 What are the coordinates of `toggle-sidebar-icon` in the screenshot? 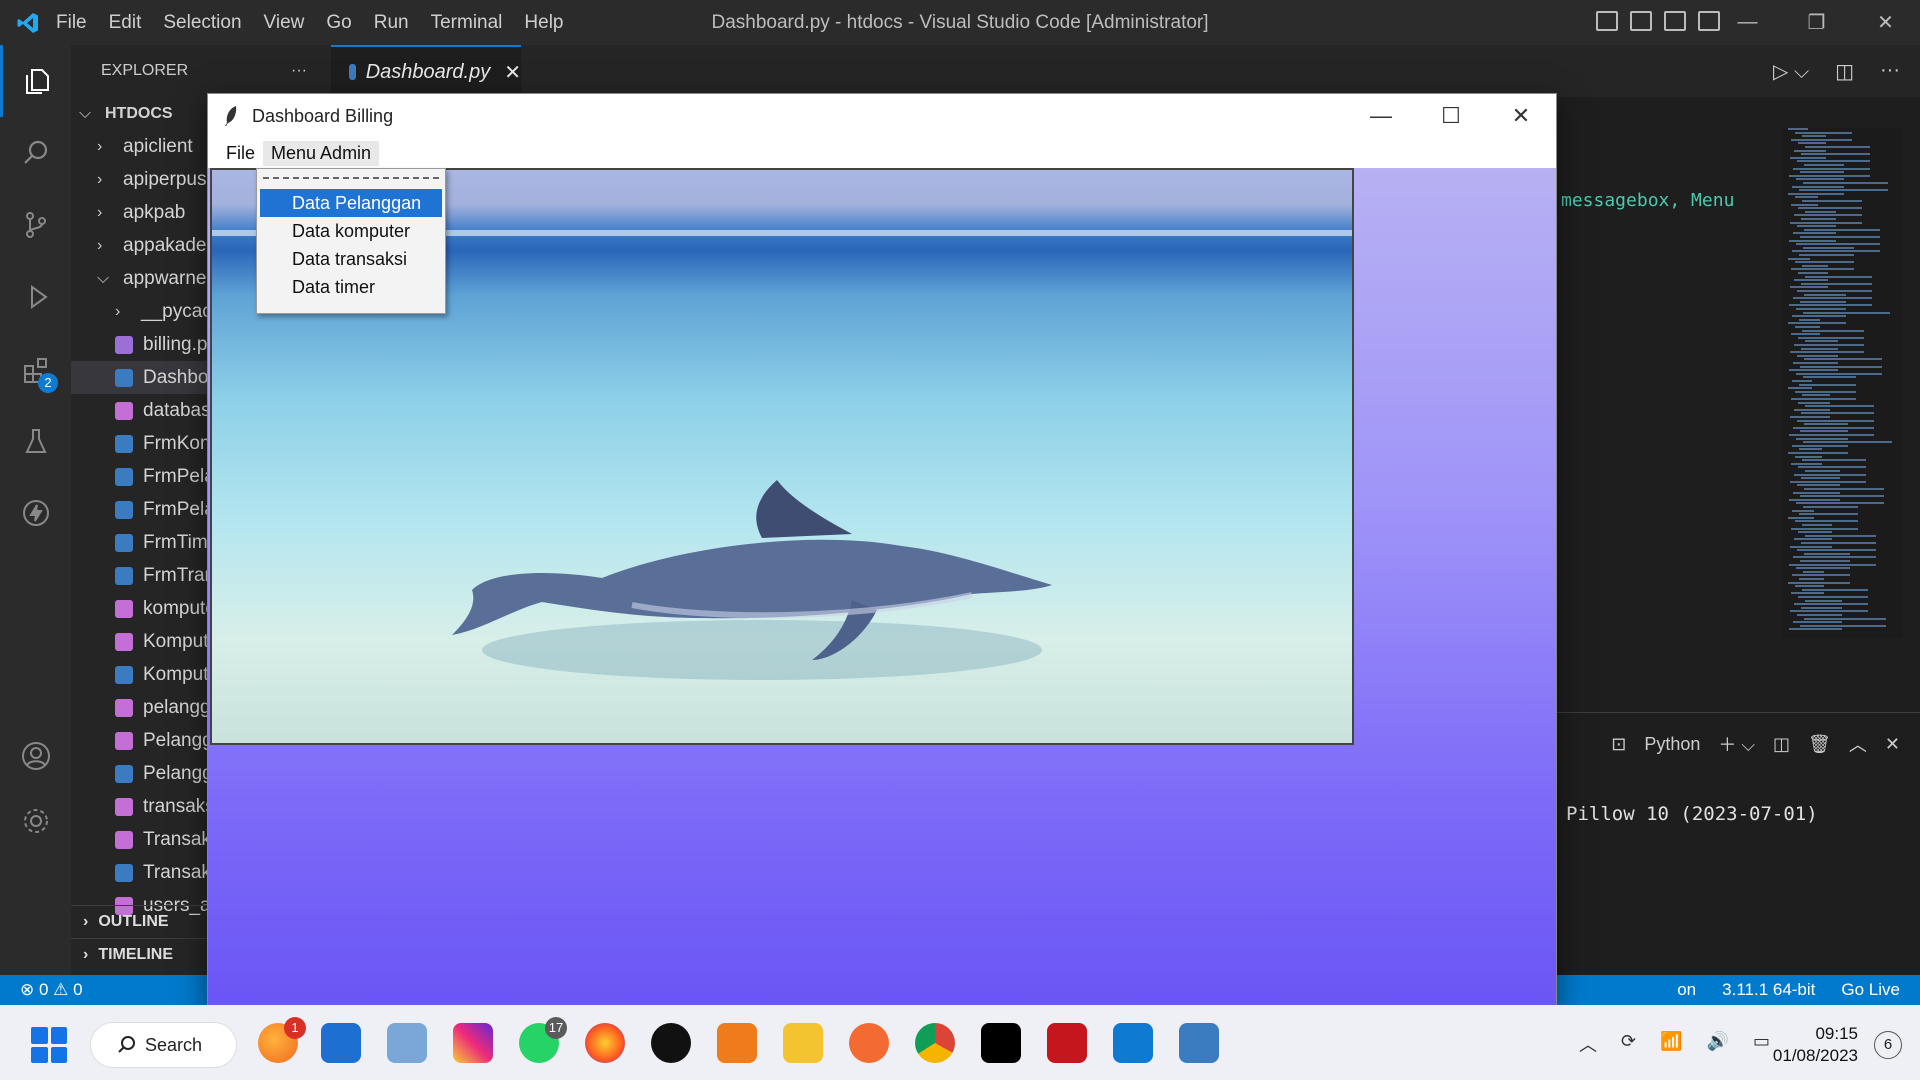 It's located at (1607, 21).